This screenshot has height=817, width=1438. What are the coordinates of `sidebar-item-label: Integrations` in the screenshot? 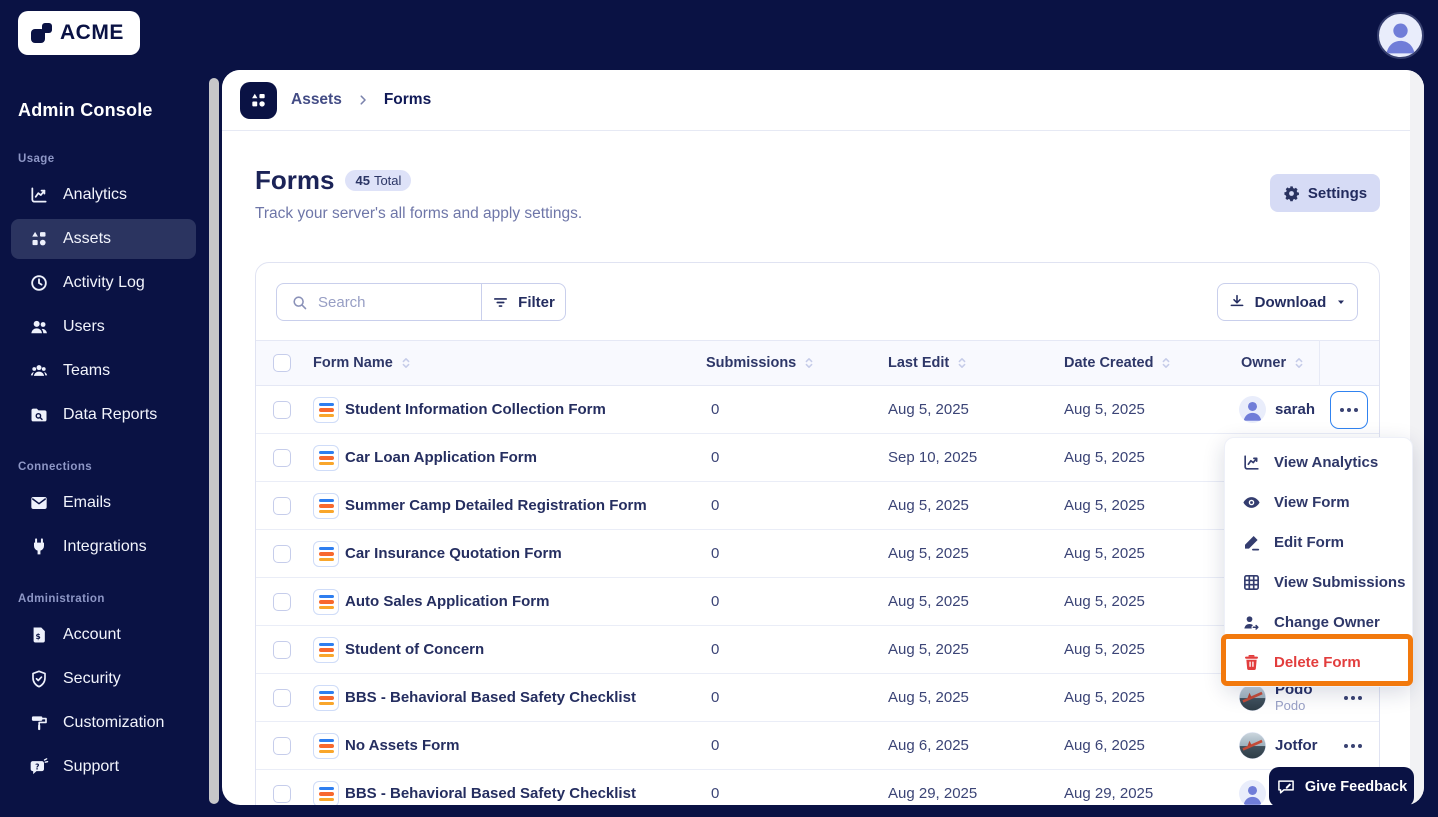 It's located at (105, 546).